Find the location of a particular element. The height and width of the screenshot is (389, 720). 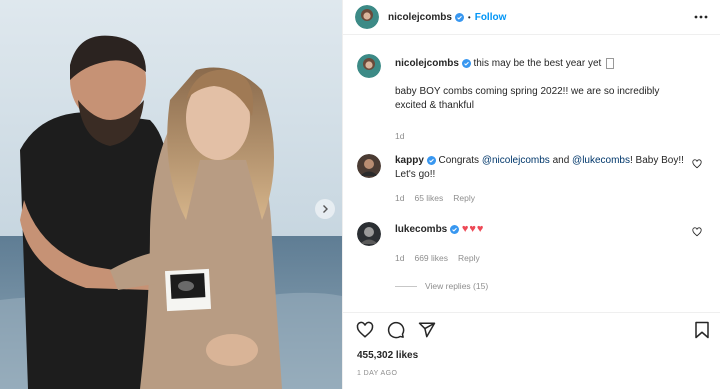

mention-link: @lukecombs is located at coordinates (601, 160).